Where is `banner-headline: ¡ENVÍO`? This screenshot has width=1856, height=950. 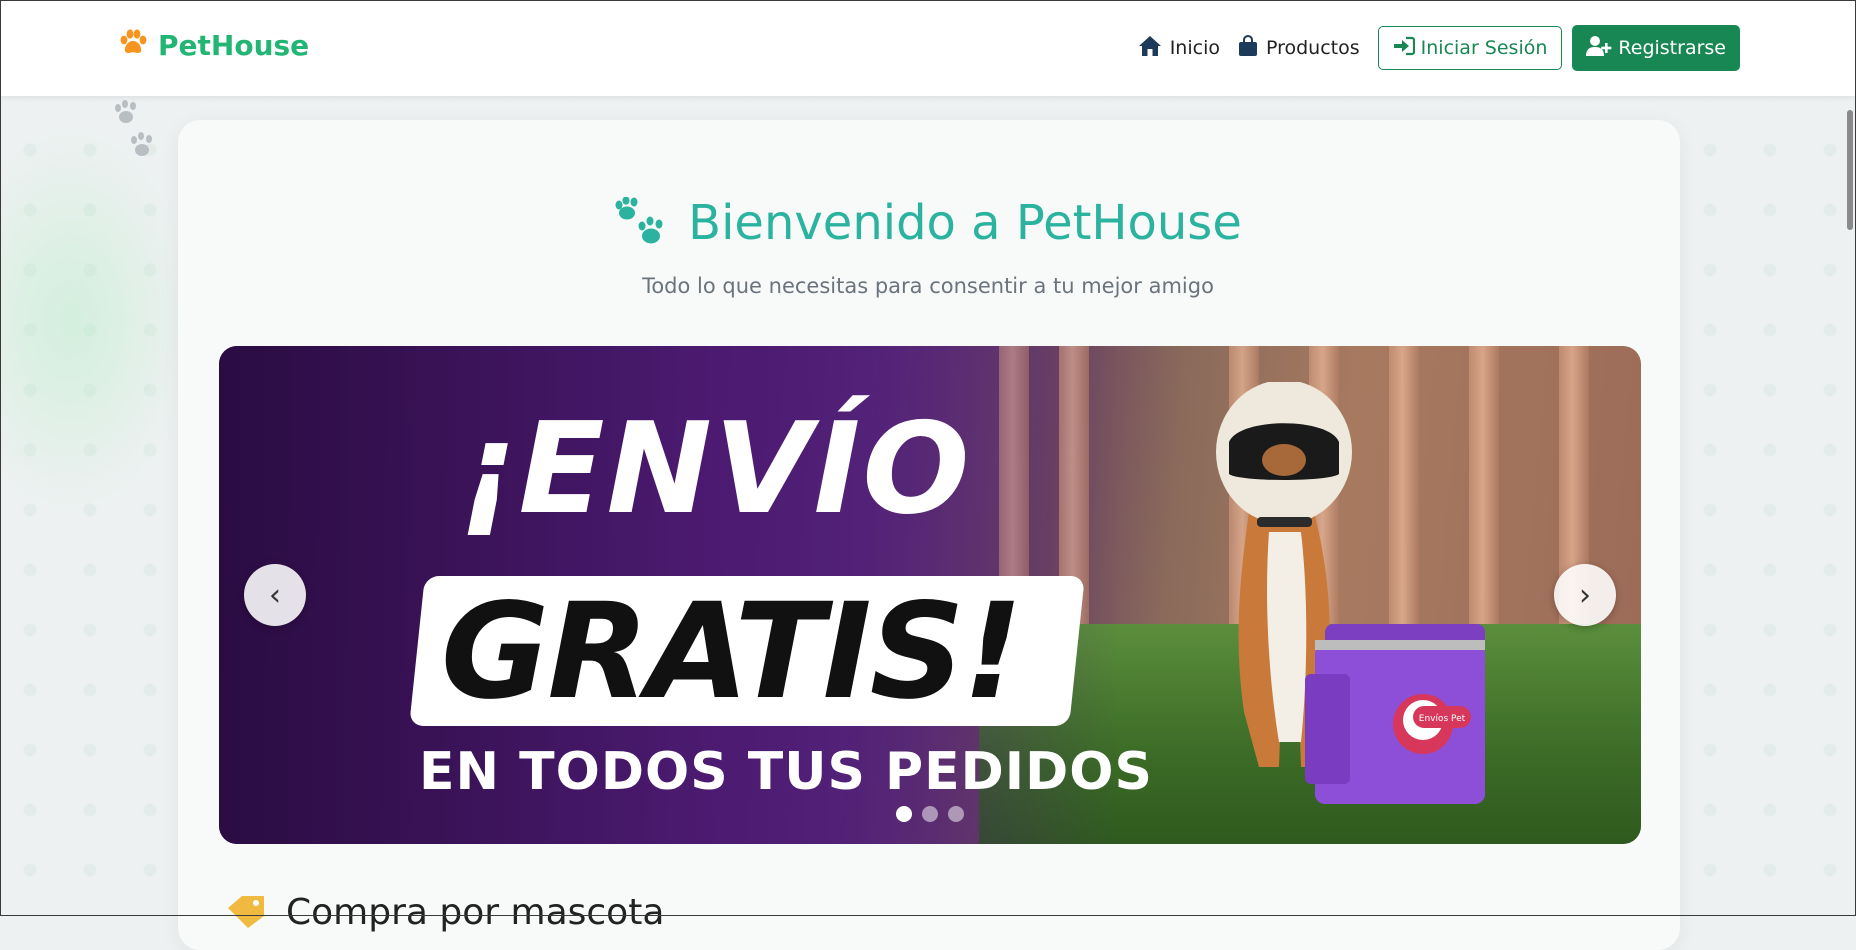 banner-headline: ¡ENVÍO is located at coordinates (715, 468).